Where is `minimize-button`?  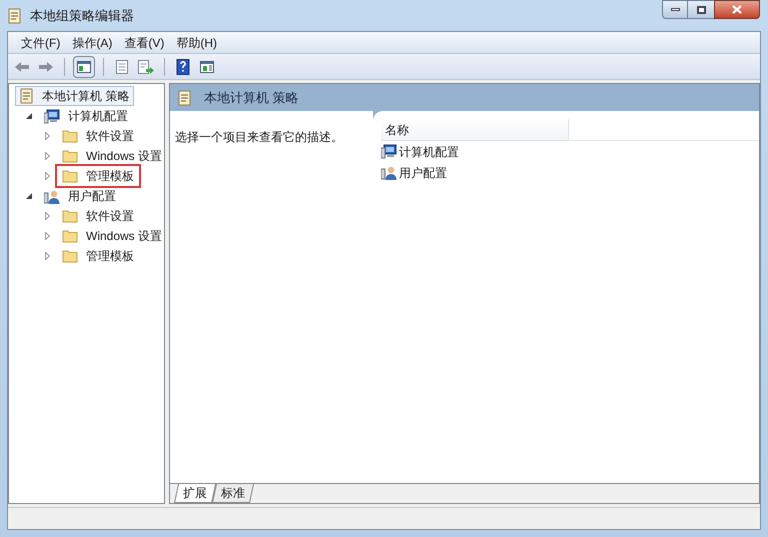
minimize-button is located at coordinates (675, 9).